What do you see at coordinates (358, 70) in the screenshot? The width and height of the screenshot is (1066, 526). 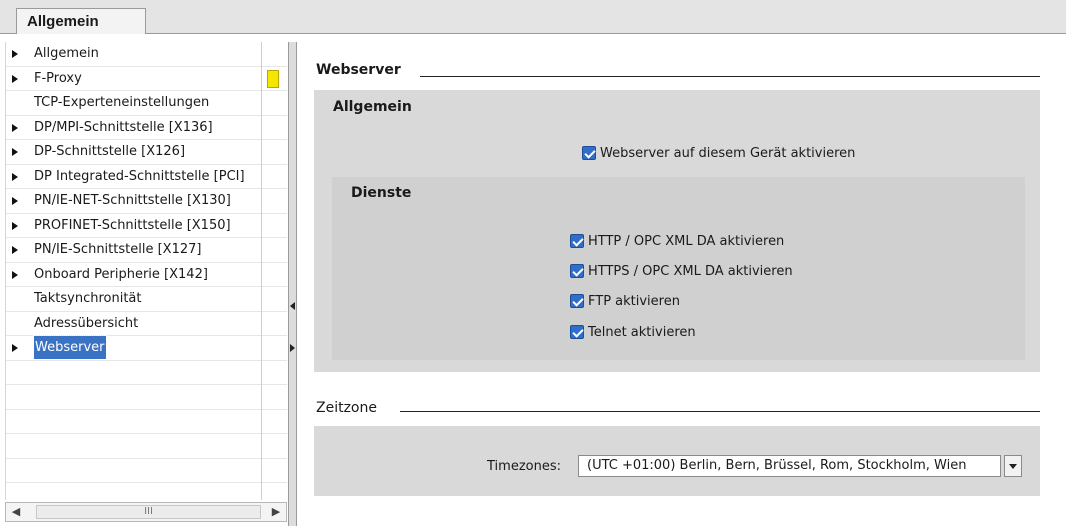 I see `section-title-webserver: Webserver` at bounding box center [358, 70].